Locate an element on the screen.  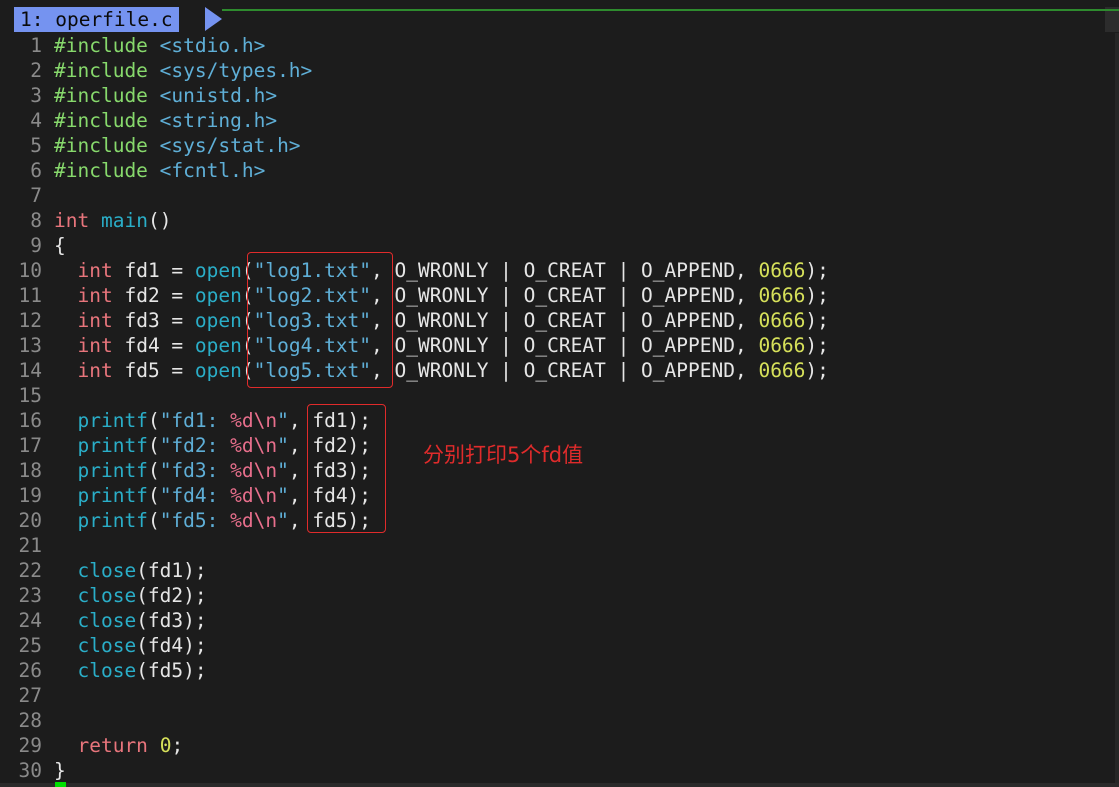
code-line: 20 printf("fd5: %d\n", fd5); is located at coordinates (423, 520).